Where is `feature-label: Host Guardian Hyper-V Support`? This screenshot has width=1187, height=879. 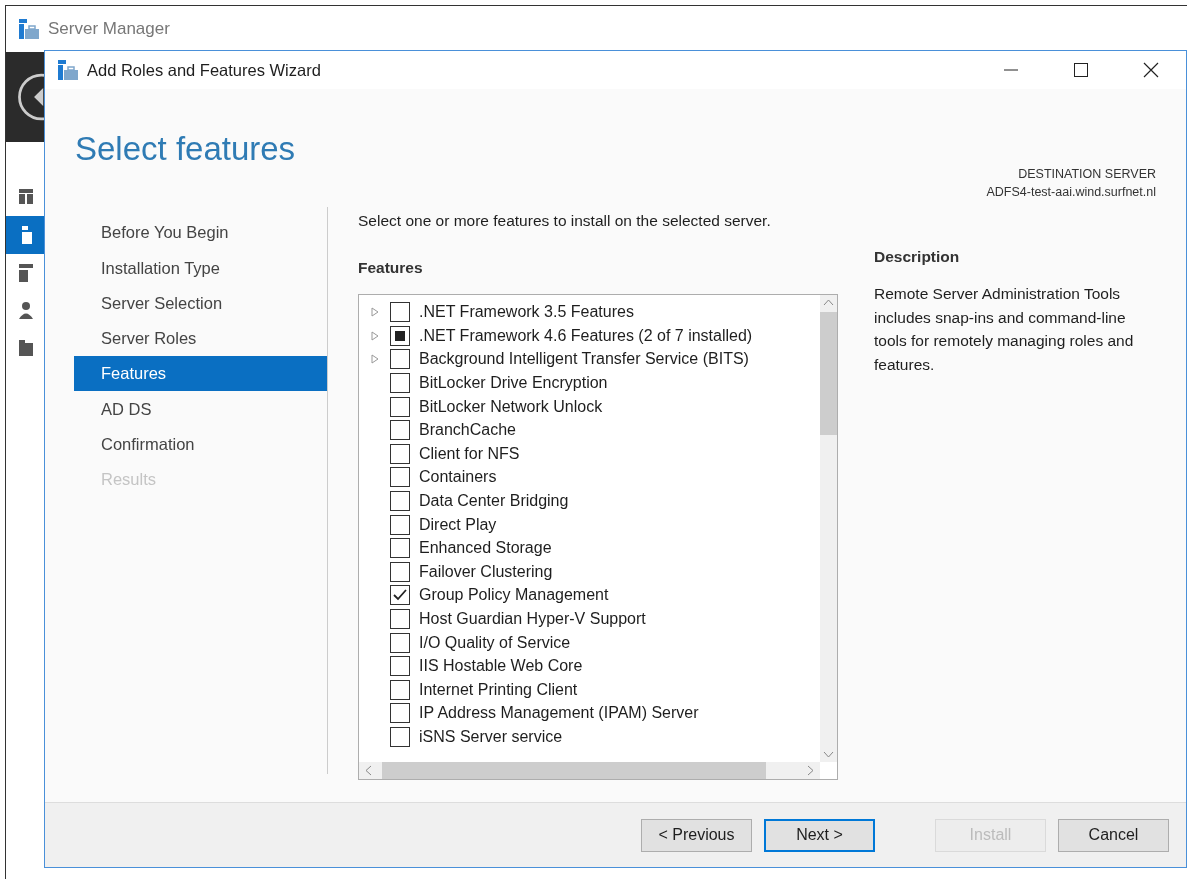 feature-label: Host Guardian Hyper-V Support is located at coordinates (532, 619).